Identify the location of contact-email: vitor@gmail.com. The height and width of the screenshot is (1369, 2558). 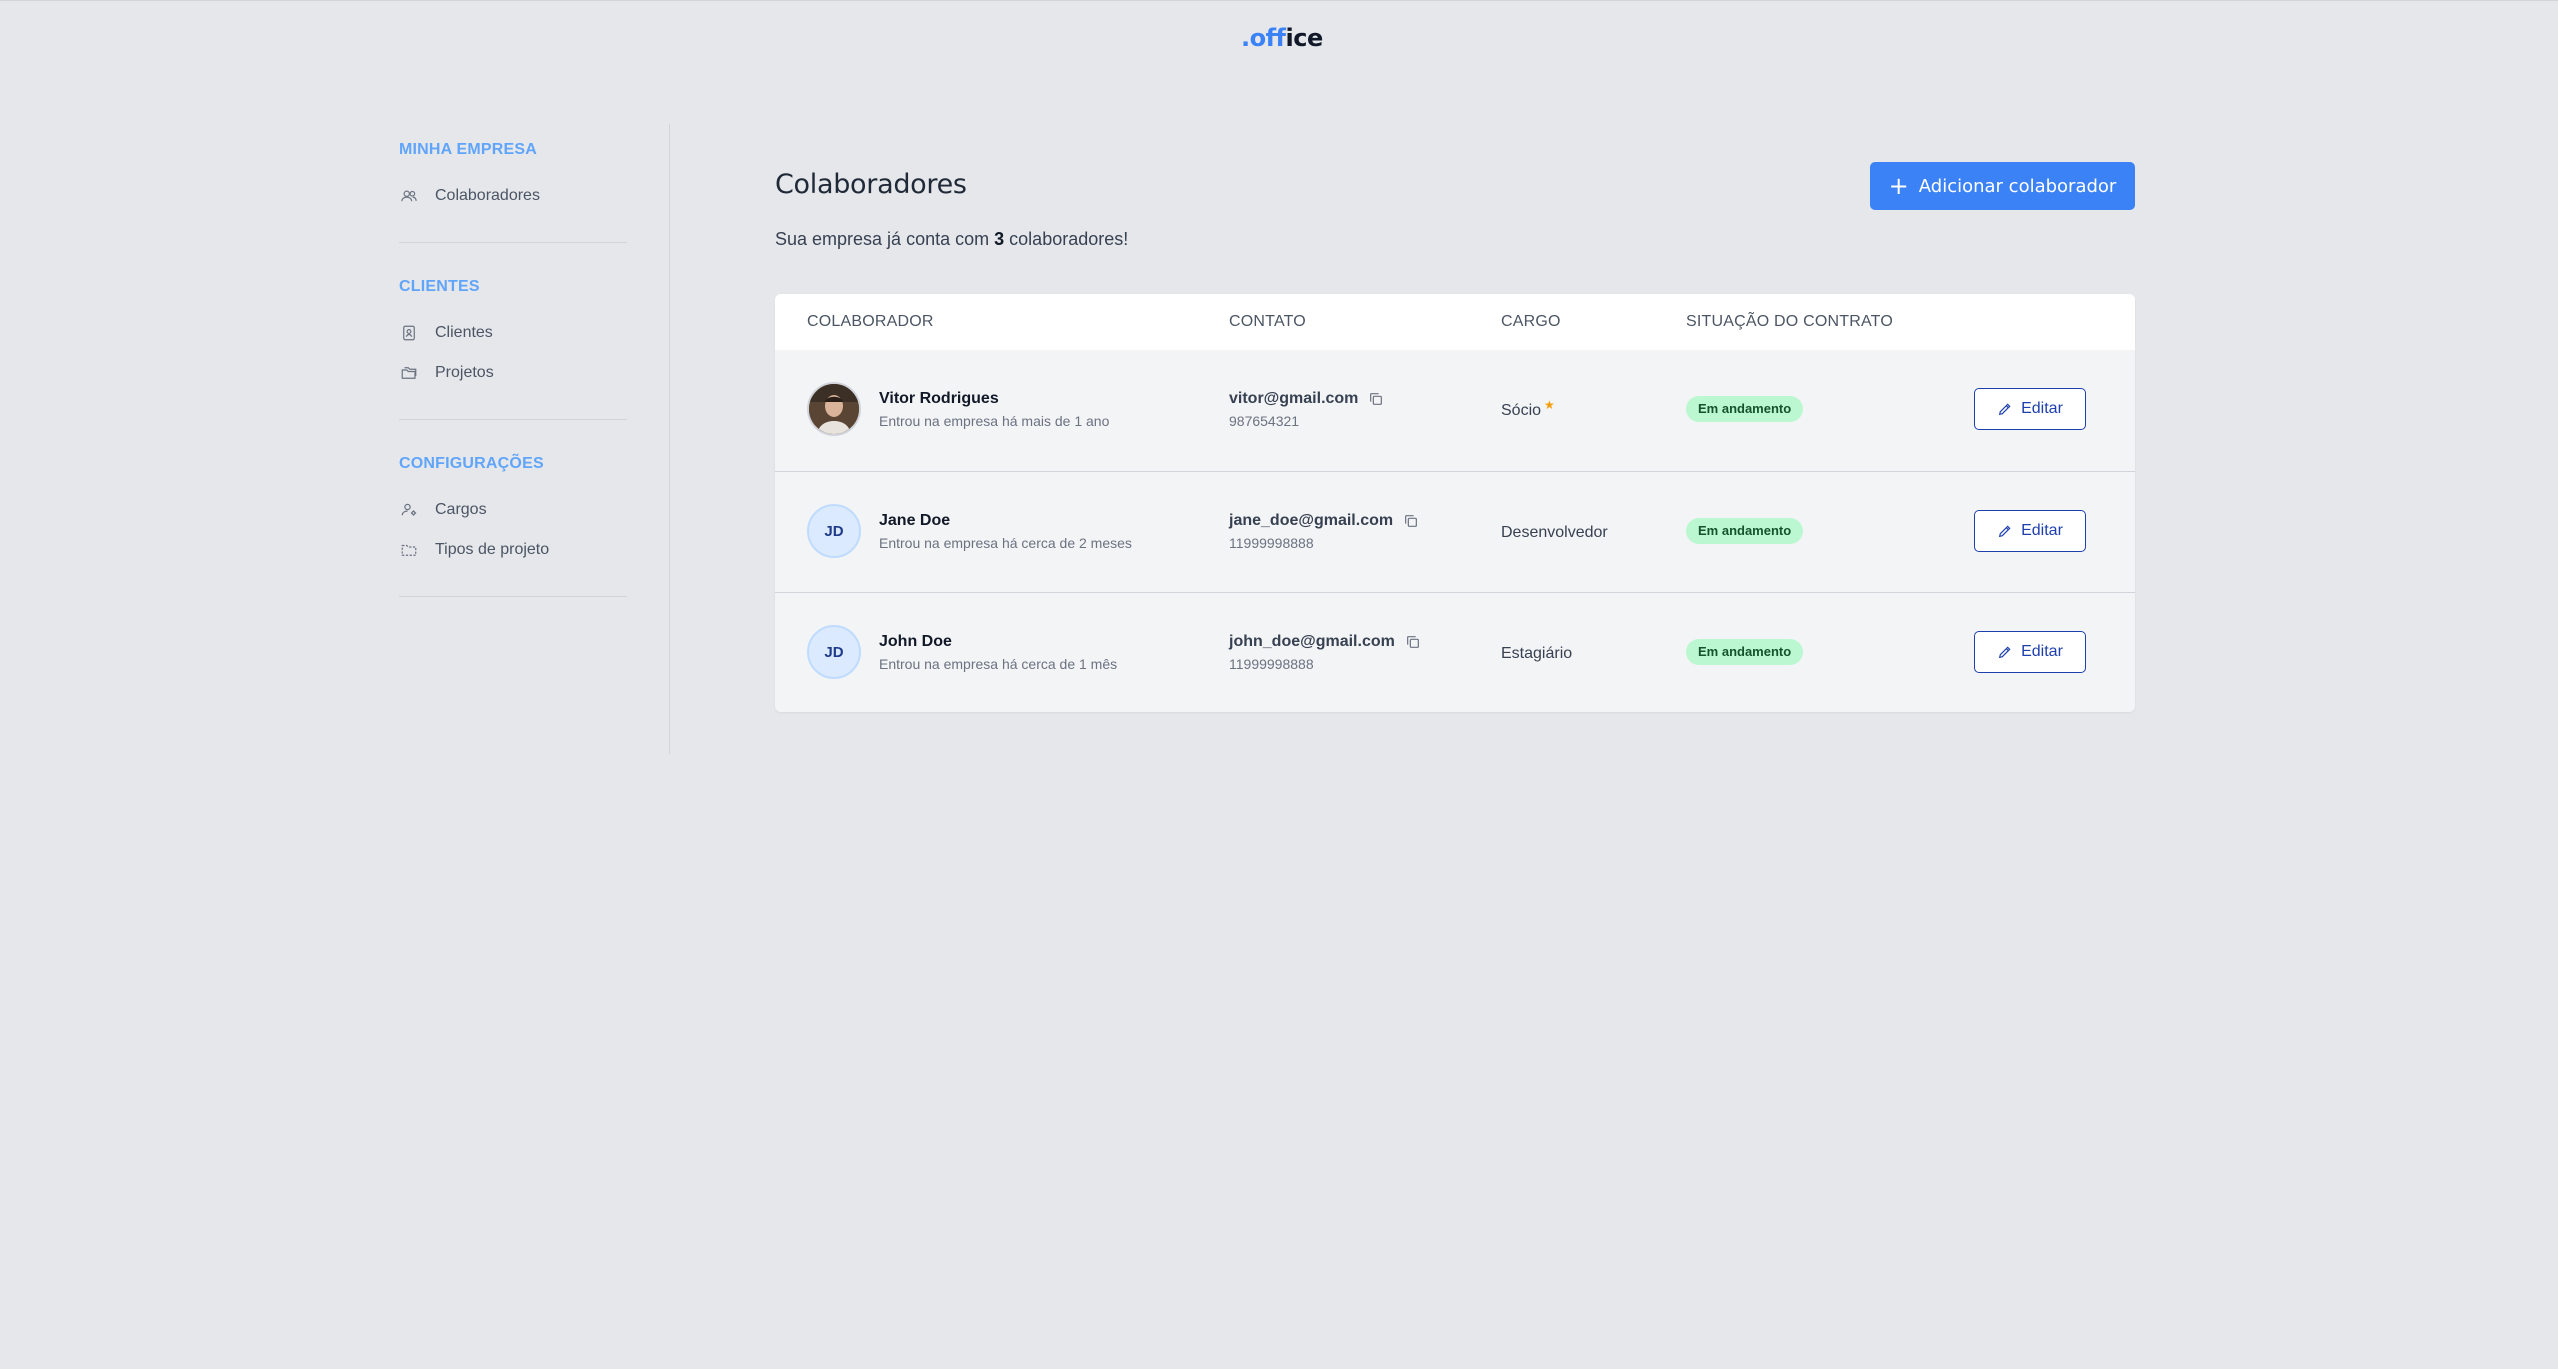
(1306, 399).